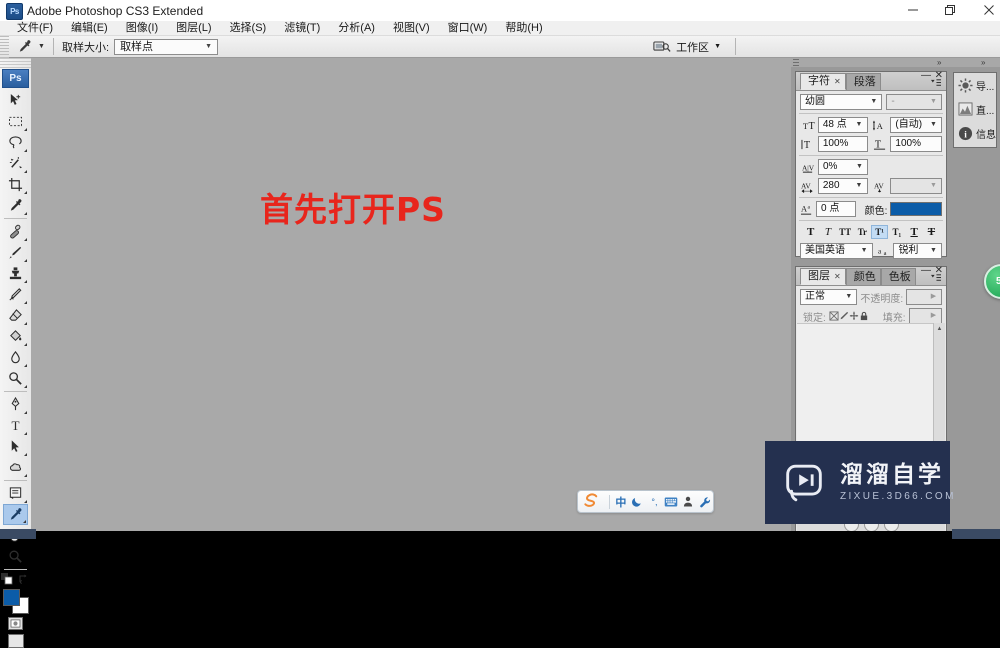  Describe the element at coordinates (15, 163) in the screenshot. I see `magic-wand-tool` at that location.